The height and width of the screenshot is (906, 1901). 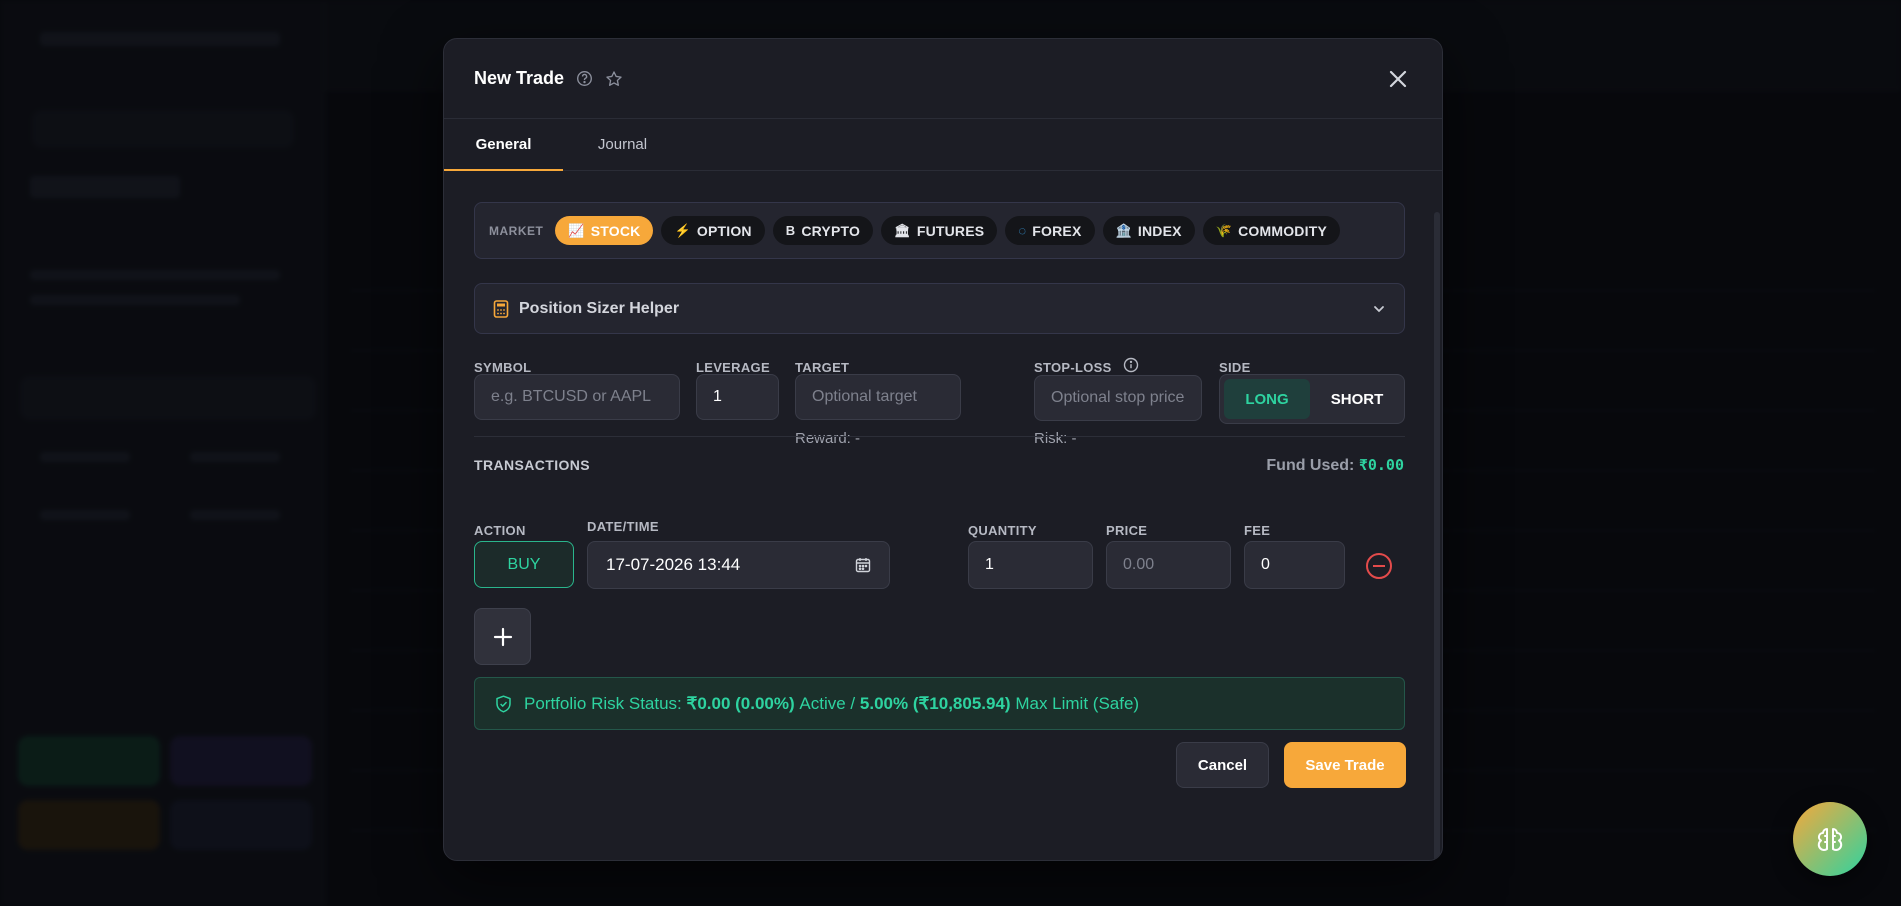 I want to click on target-label: TARGET, so click(x=822, y=367).